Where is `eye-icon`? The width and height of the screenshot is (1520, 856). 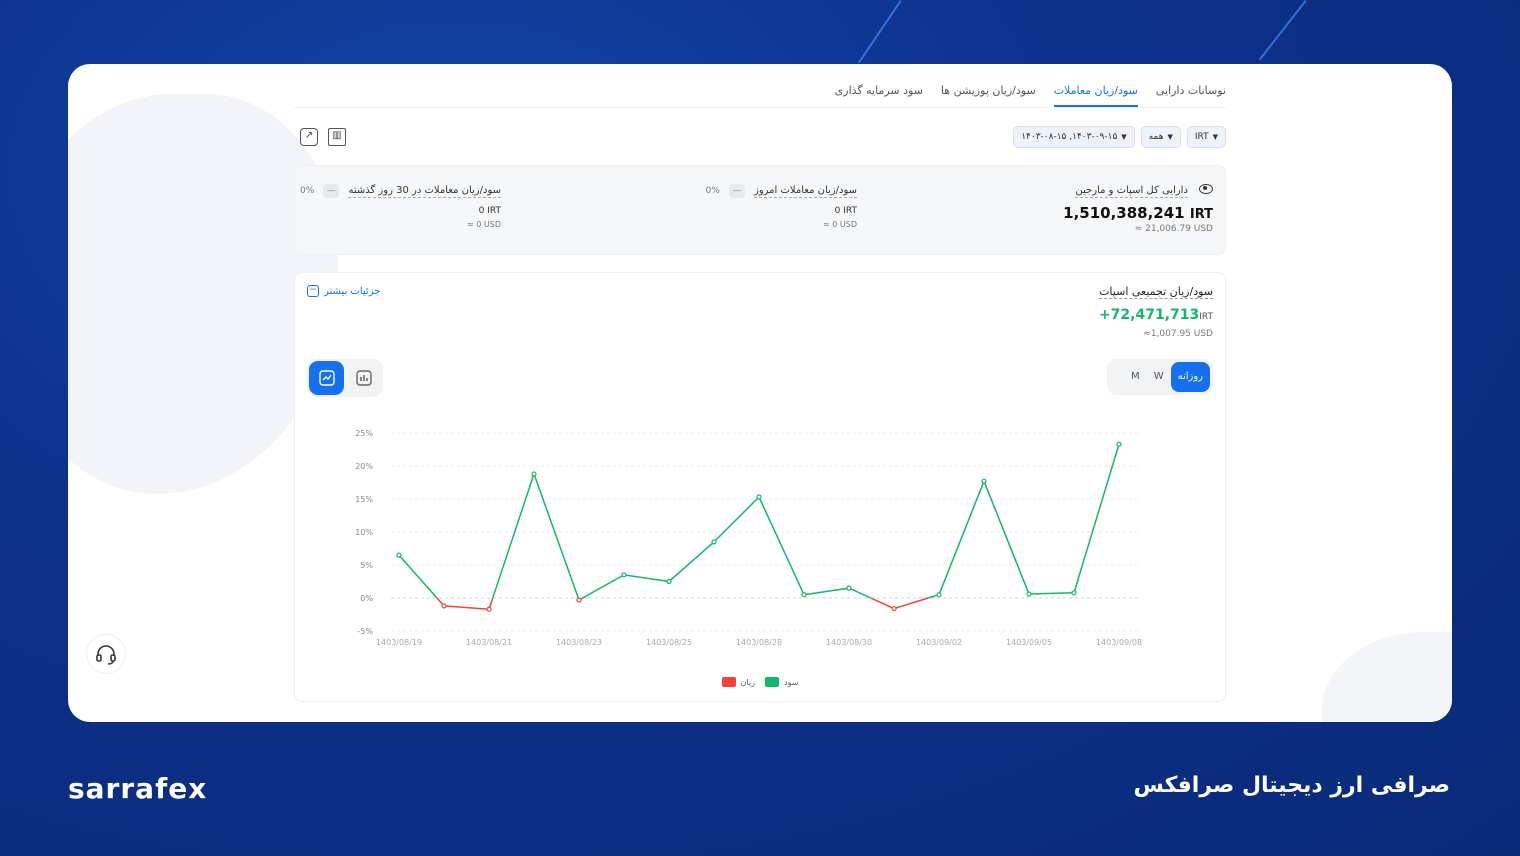 eye-icon is located at coordinates (1206, 188).